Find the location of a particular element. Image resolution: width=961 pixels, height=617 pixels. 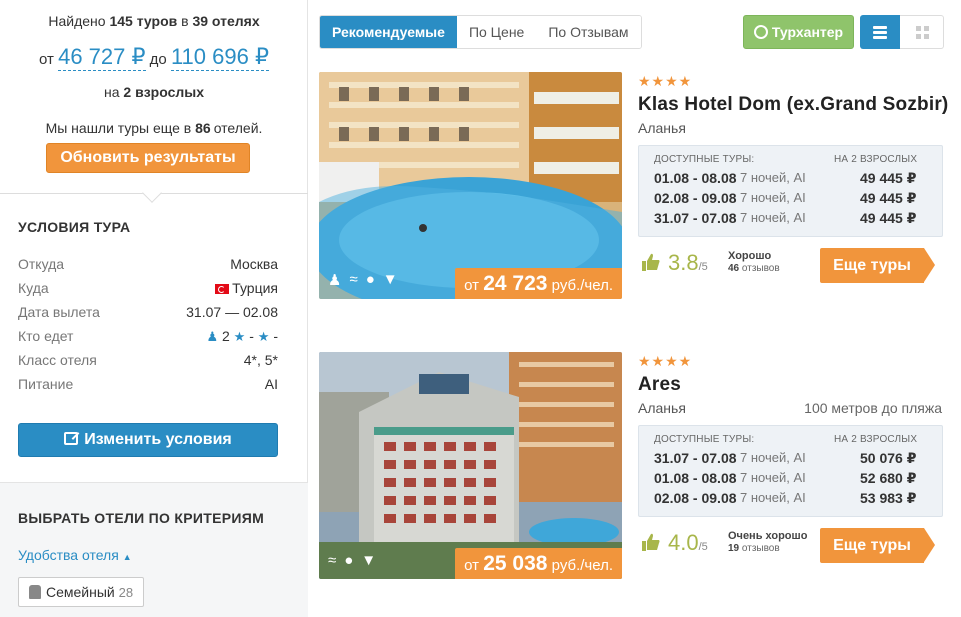

reviews-count: 19 отзывов is located at coordinates (754, 548).